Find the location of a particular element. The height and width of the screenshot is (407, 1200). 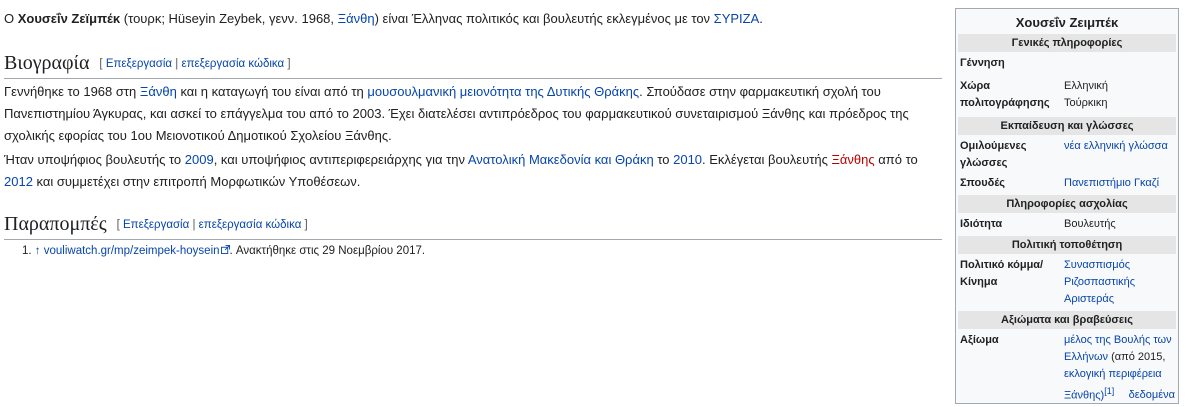

infobox-value: Συνασπισμός Ριζοσπαστικής Αριστεράς is located at coordinates (1120, 282).